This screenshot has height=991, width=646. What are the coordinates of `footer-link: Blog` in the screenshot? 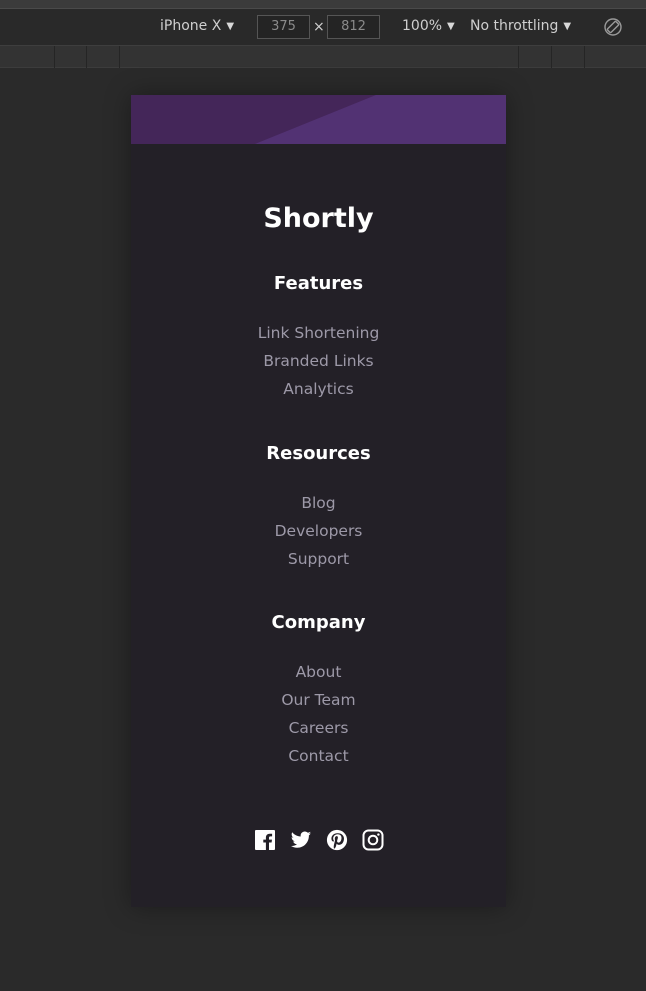 It's located at (318, 503).